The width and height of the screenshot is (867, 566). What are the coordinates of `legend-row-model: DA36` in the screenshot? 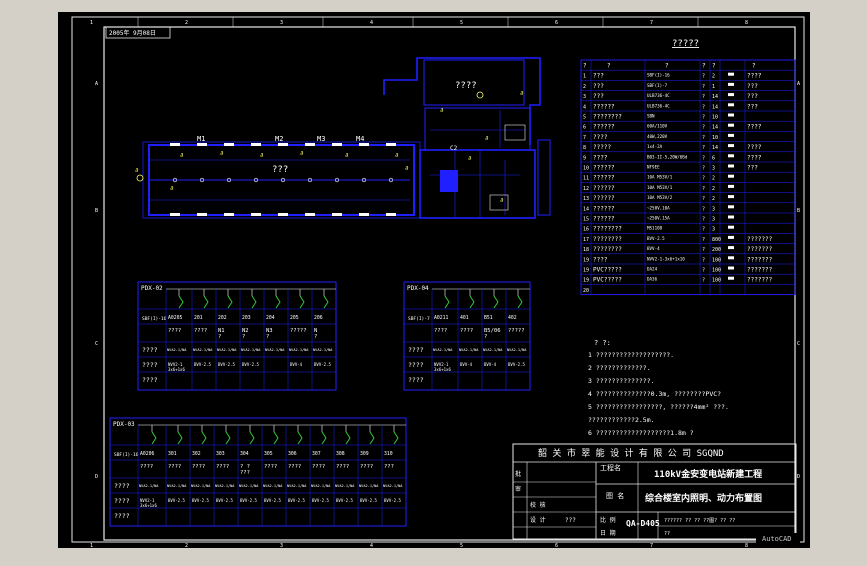 It's located at (652, 279).